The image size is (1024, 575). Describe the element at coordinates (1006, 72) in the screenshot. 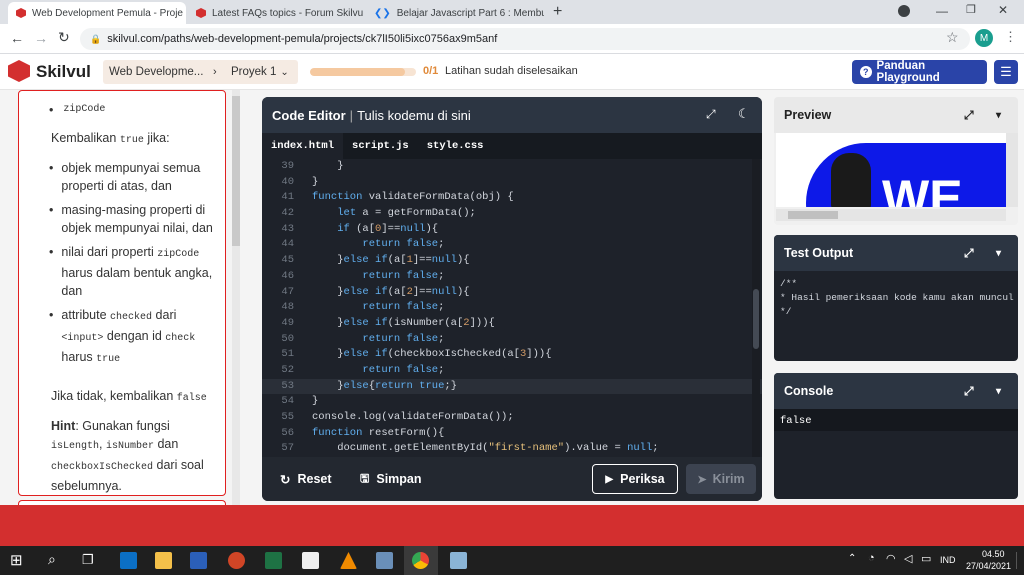

I see `hamburger-menu-icon: ☰` at that location.